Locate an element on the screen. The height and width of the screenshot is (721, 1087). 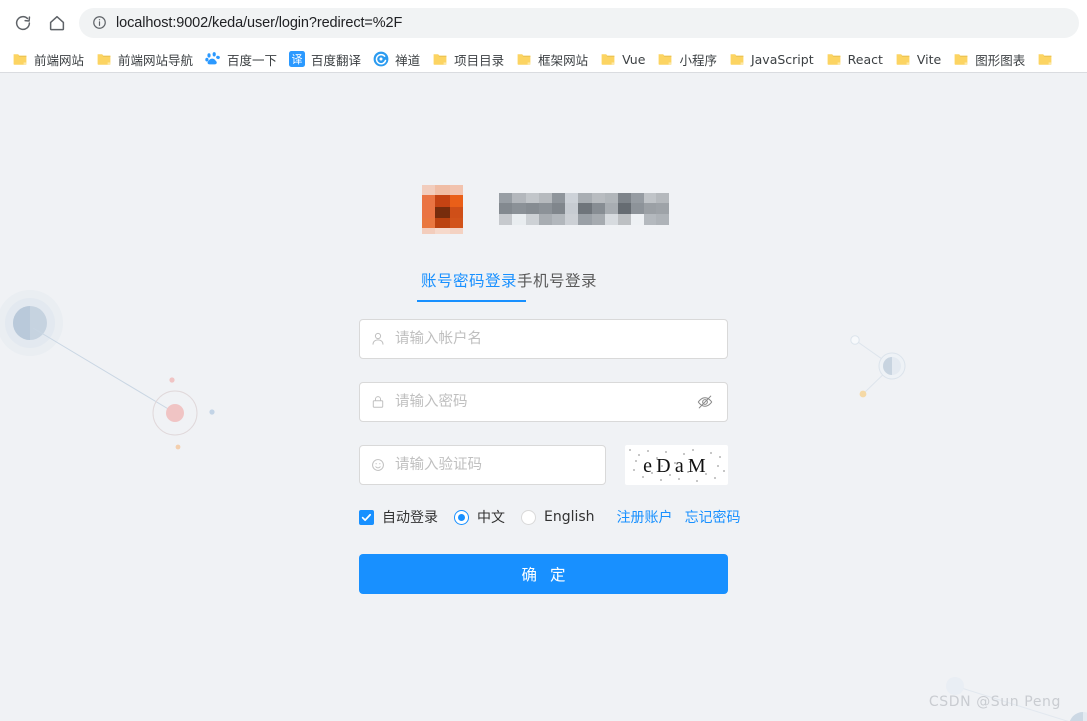
language-radio-english is located at coordinates (528, 517).